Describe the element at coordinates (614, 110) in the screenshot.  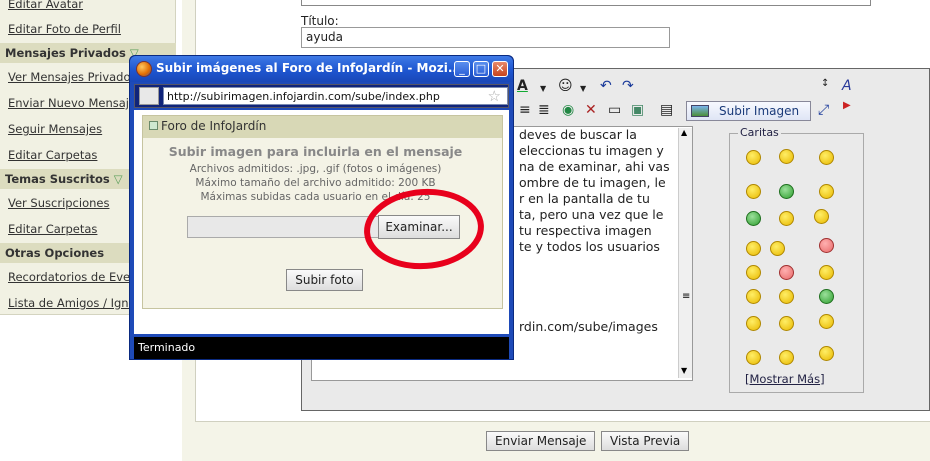
I see `email-icon: ▭` at that location.